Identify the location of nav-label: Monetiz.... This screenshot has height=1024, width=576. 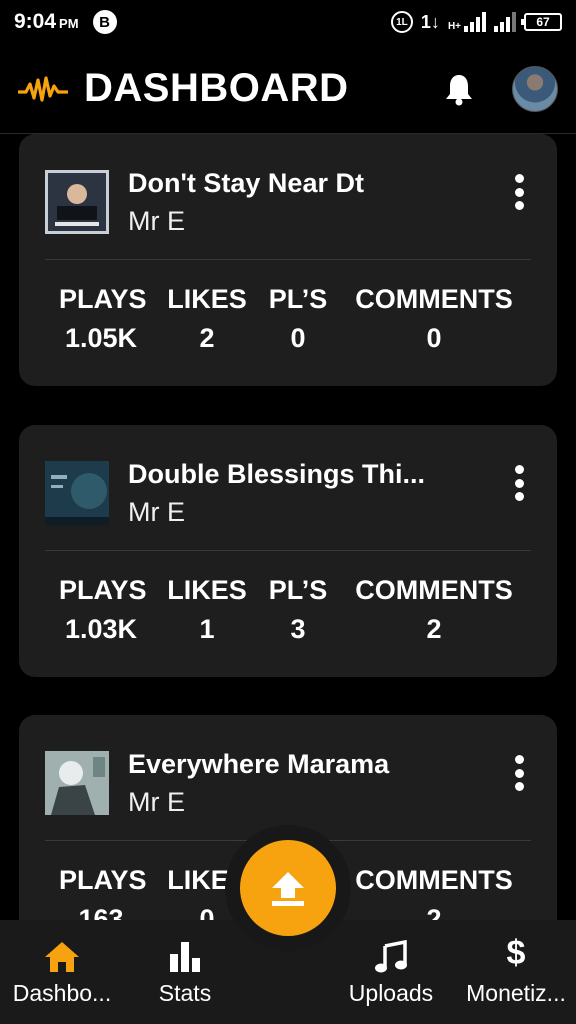
(516, 993).